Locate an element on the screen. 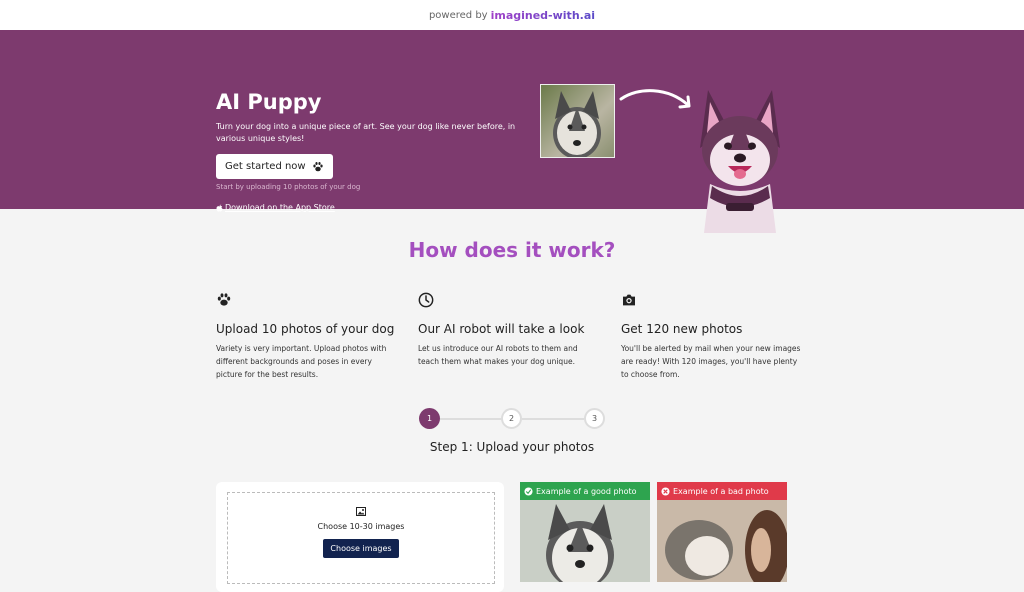 The height and width of the screenshot is (592, 1024). arrow-icon is located at coordinates (655, 99).